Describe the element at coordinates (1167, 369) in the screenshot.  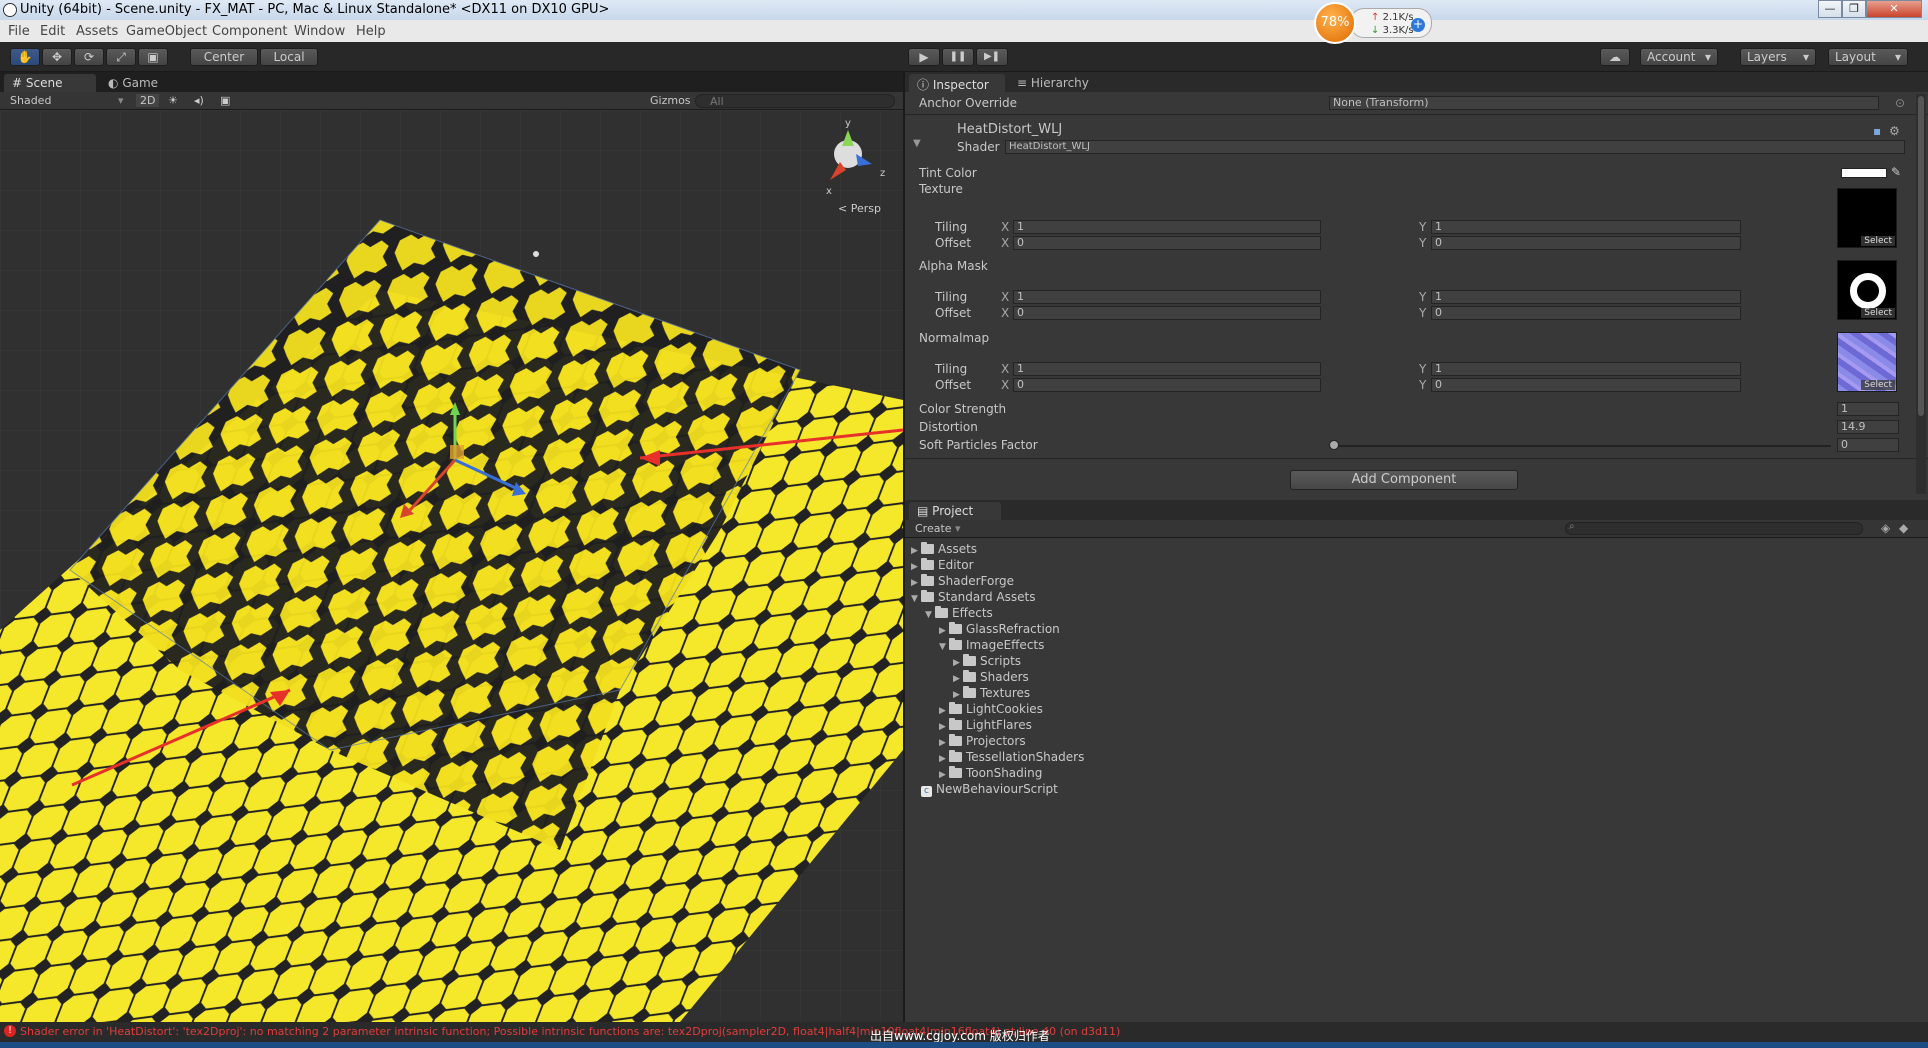
I see `normal-tiling-x: 1` at that location.